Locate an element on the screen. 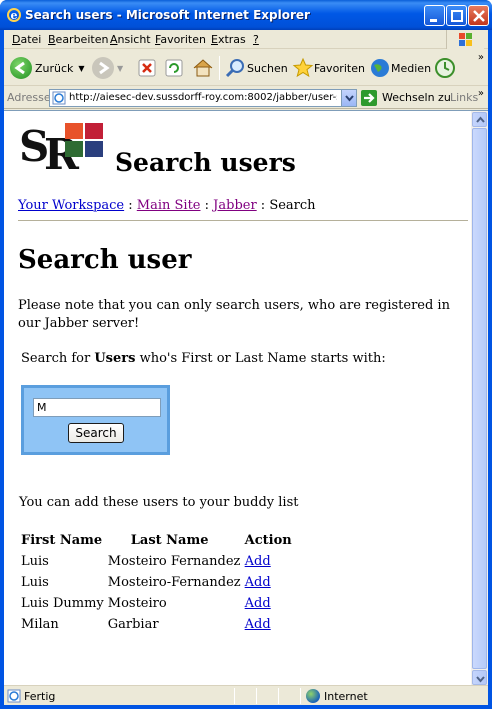 The width and height of the screenshot is (492, 709). maximize-icon is located at coordinates (457, 16).